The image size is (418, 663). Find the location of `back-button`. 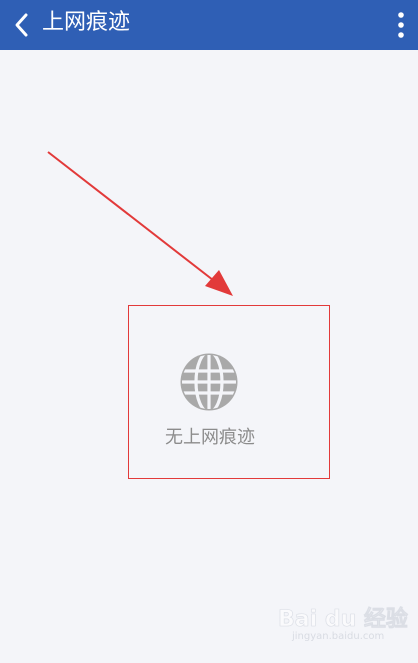

back-button is located at coordinates (22, 25).